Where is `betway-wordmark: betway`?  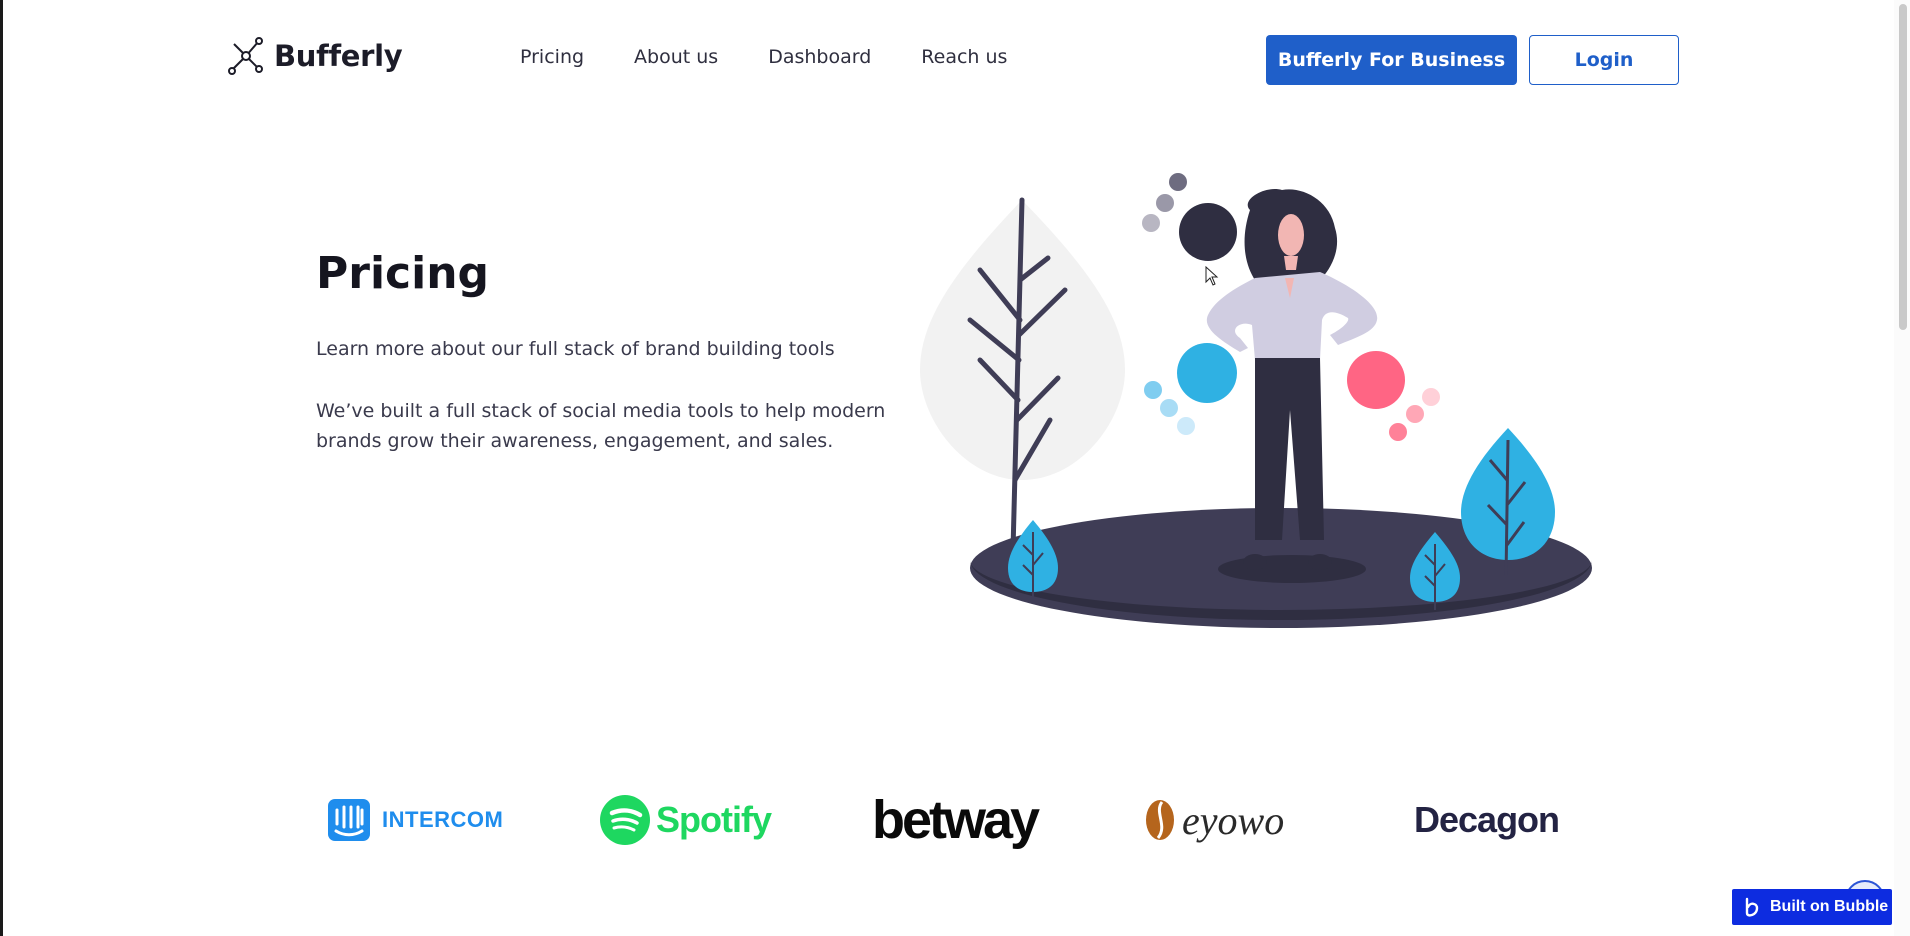 betway-wordmark: betway is located at coordinates (956, 820).